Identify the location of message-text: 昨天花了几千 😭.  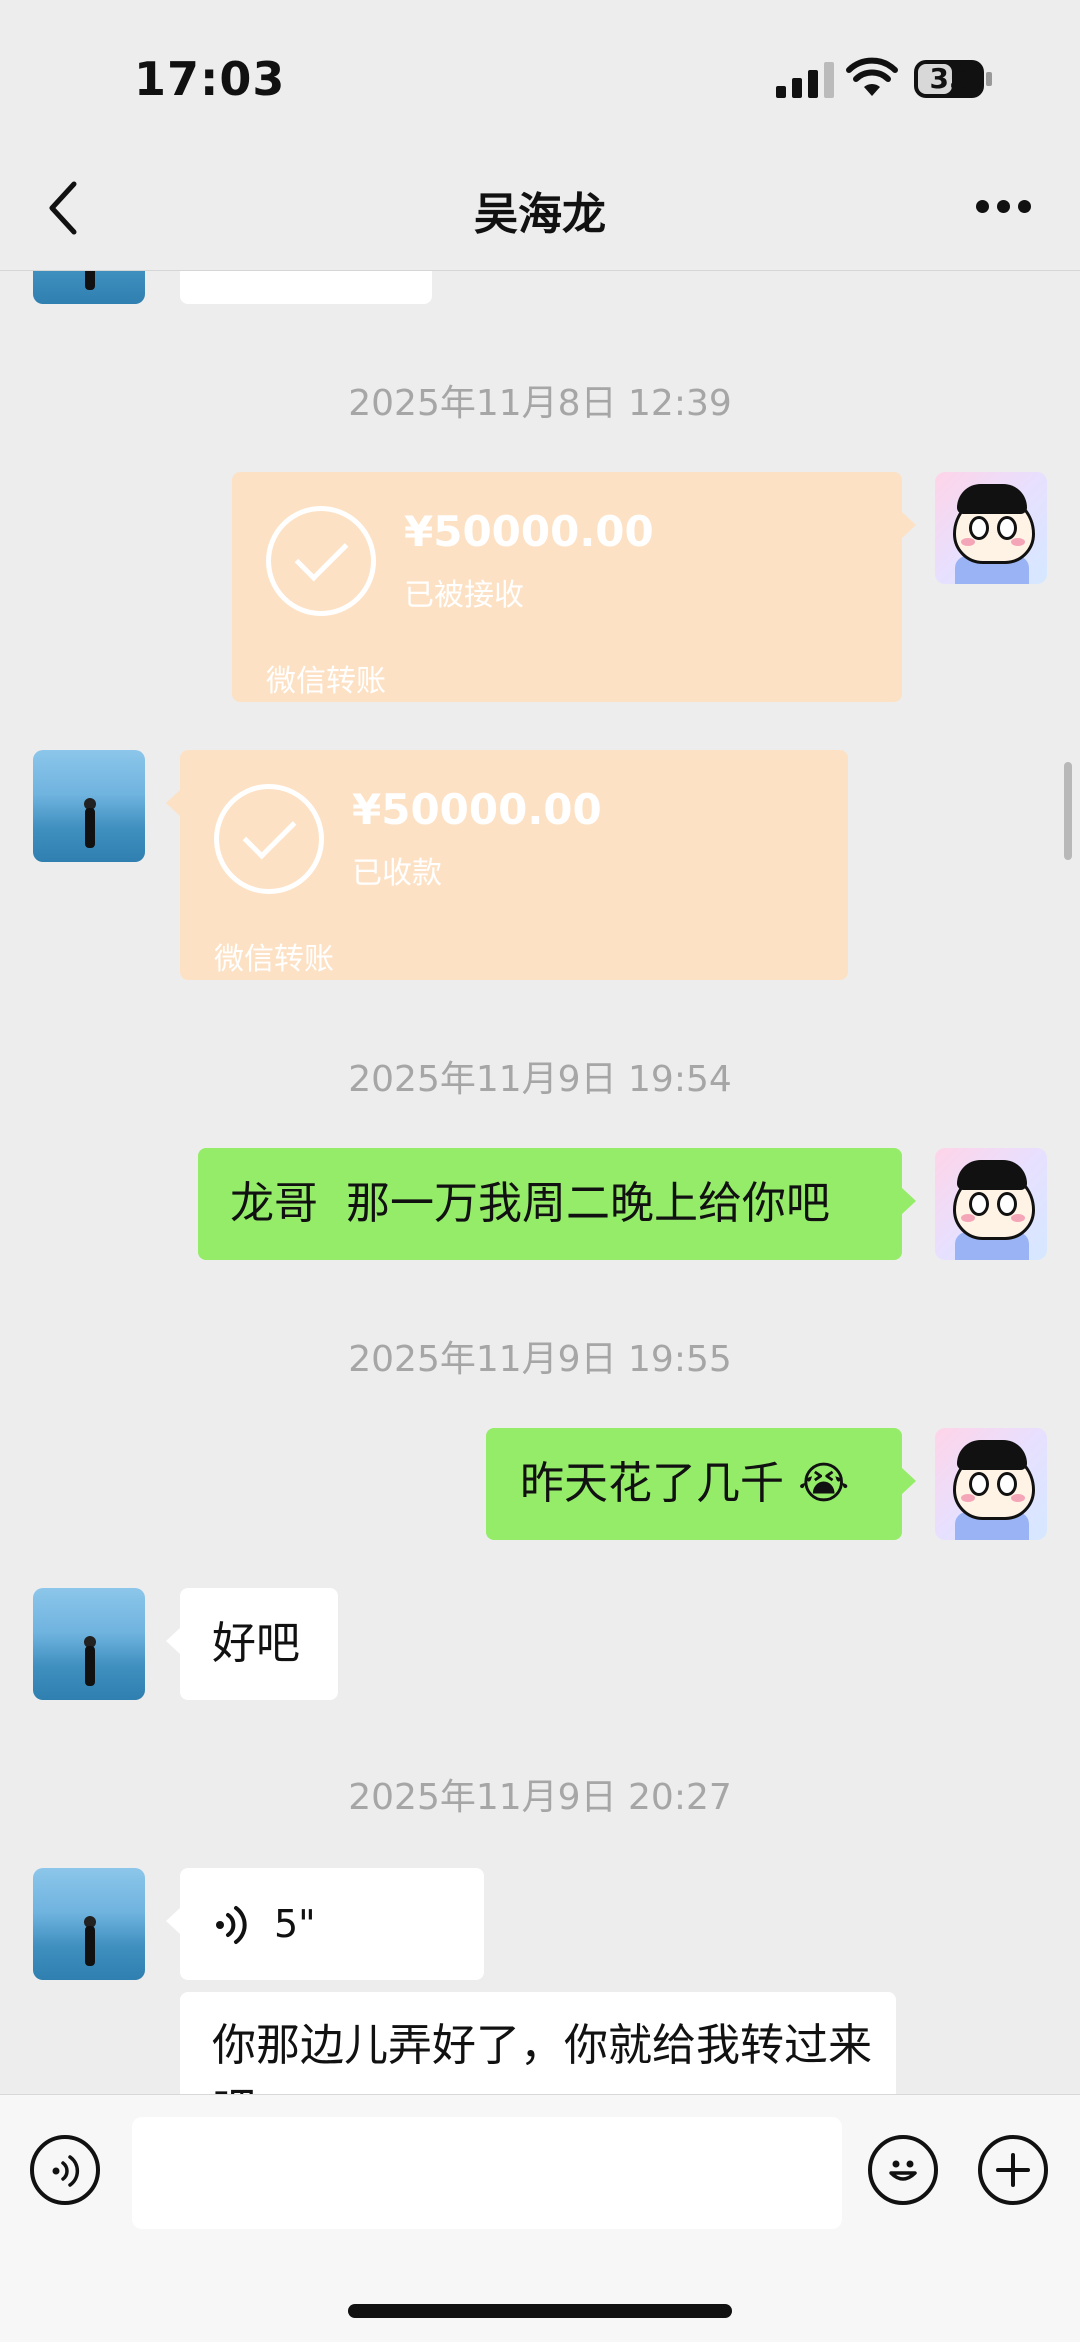
(685, 1483).